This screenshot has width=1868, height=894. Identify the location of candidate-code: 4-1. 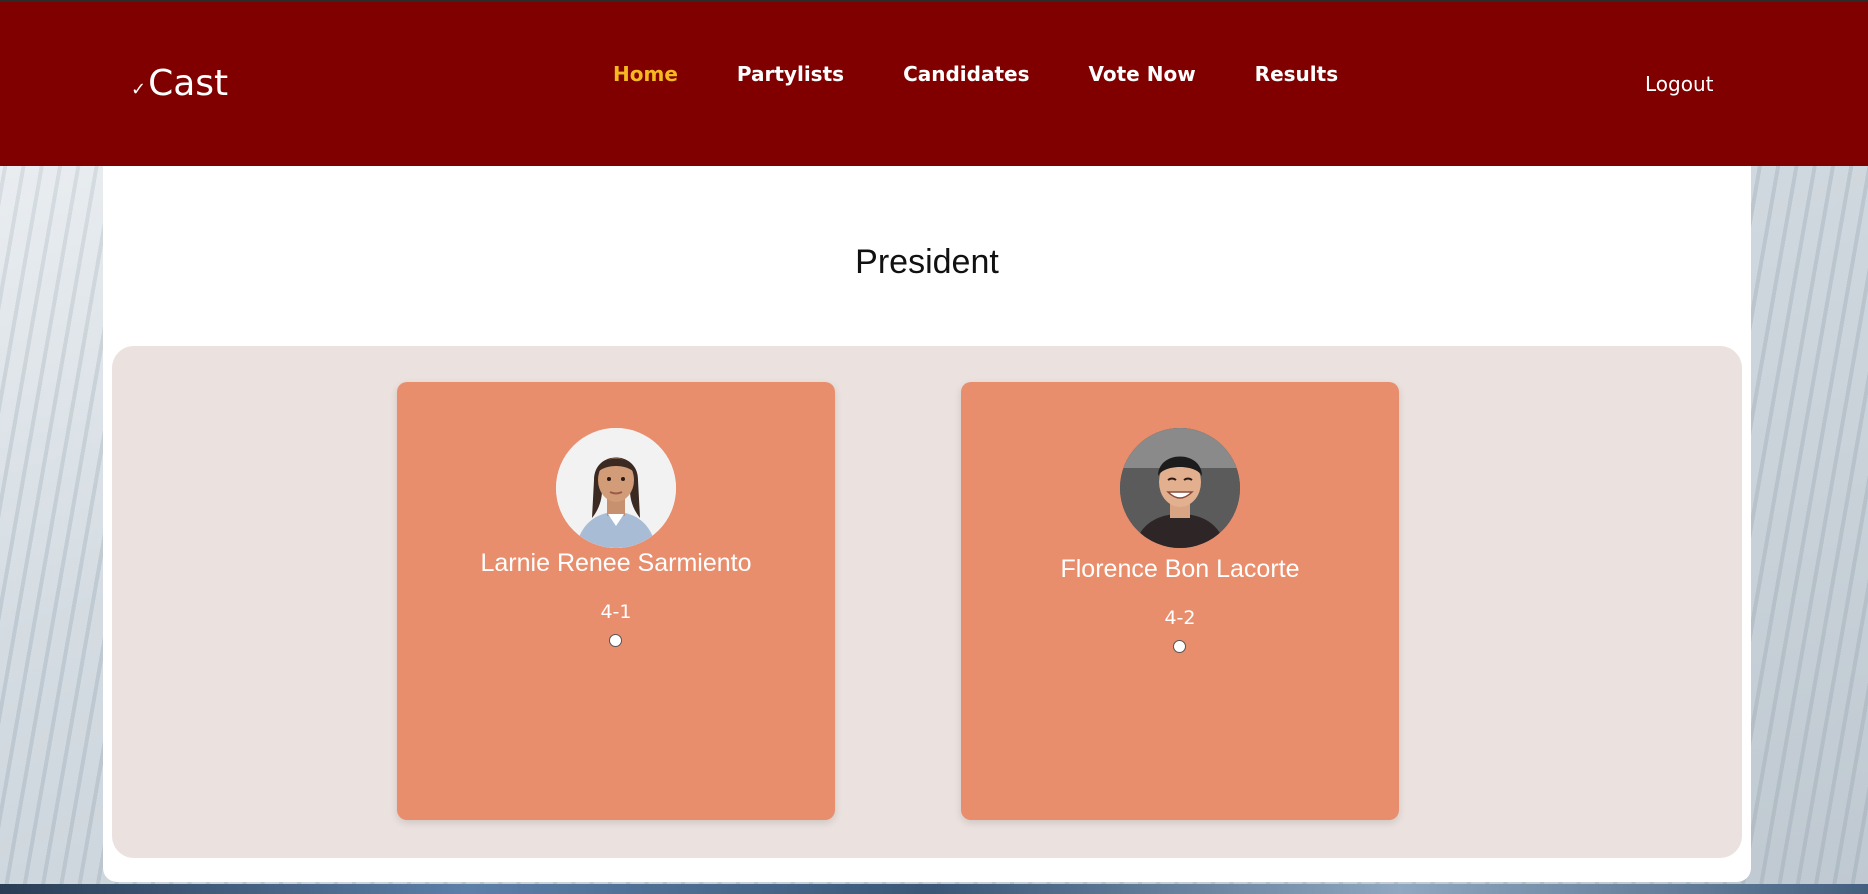
(616, 612).